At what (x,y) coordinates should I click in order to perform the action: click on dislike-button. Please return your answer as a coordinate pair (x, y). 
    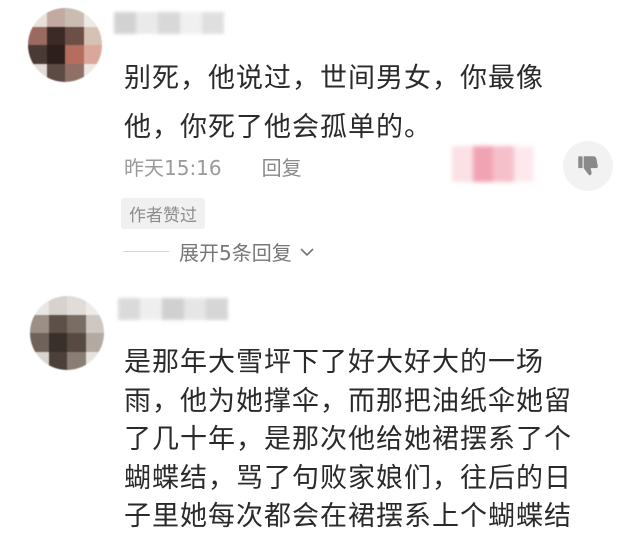
    Looking at the image, I should click on (588, 166).